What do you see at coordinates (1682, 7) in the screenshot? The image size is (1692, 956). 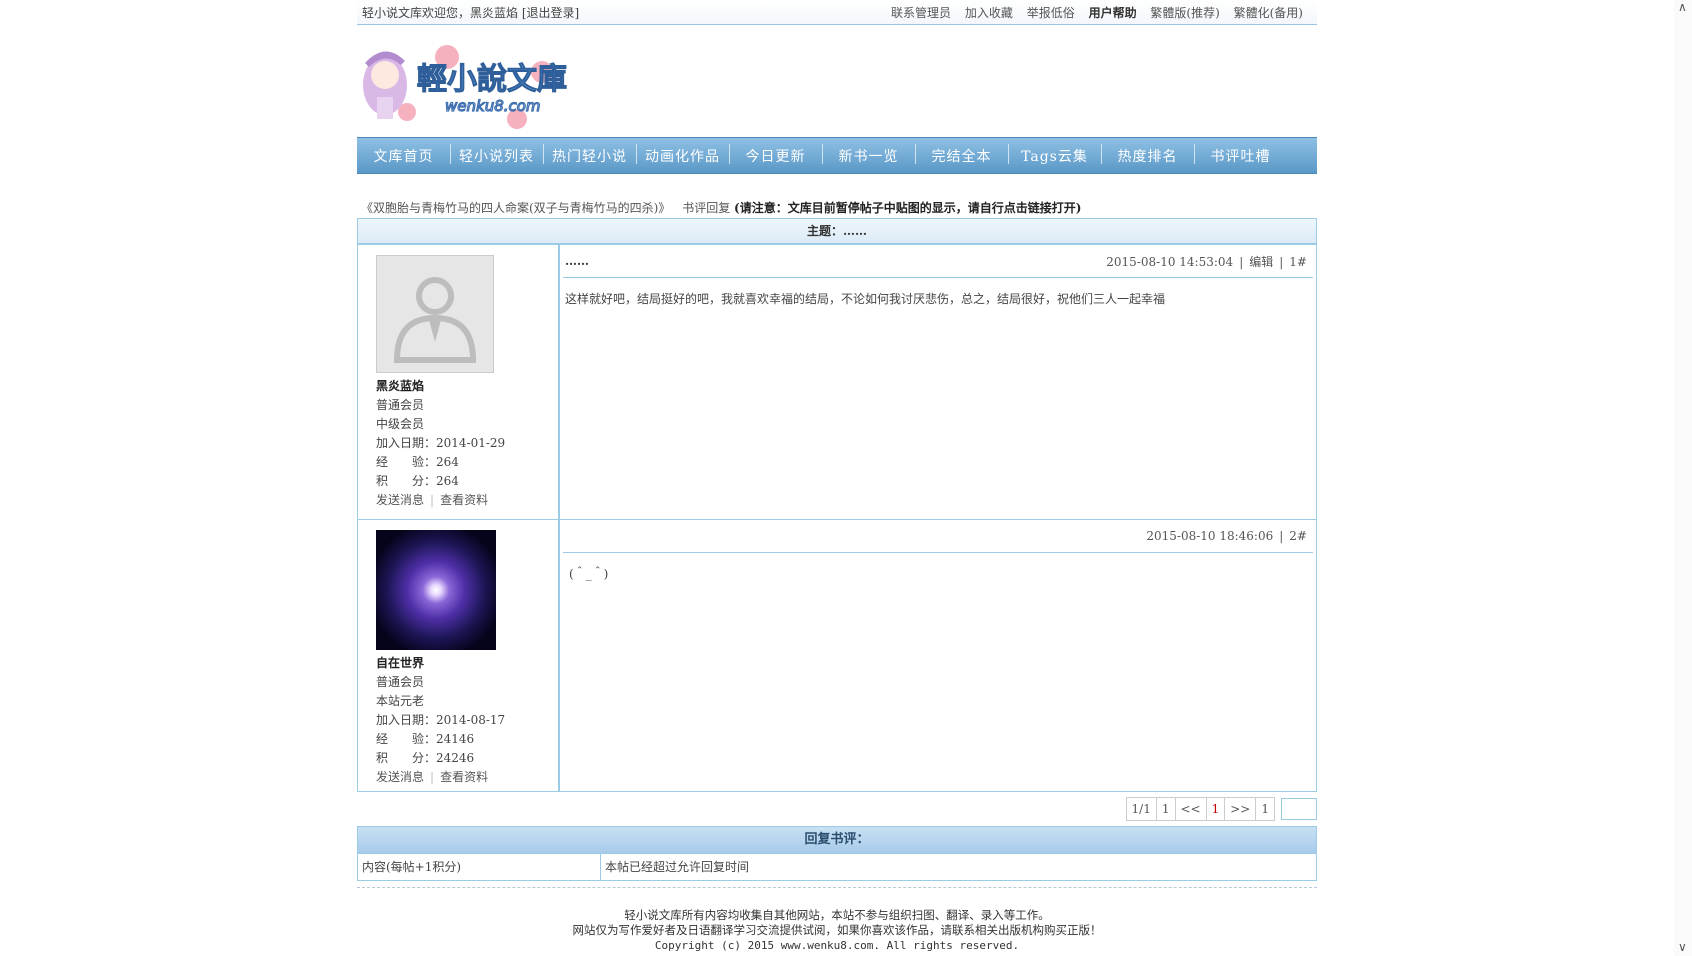 I see `scroll-up-icon: ∧` at bounding box center [1682, 7].